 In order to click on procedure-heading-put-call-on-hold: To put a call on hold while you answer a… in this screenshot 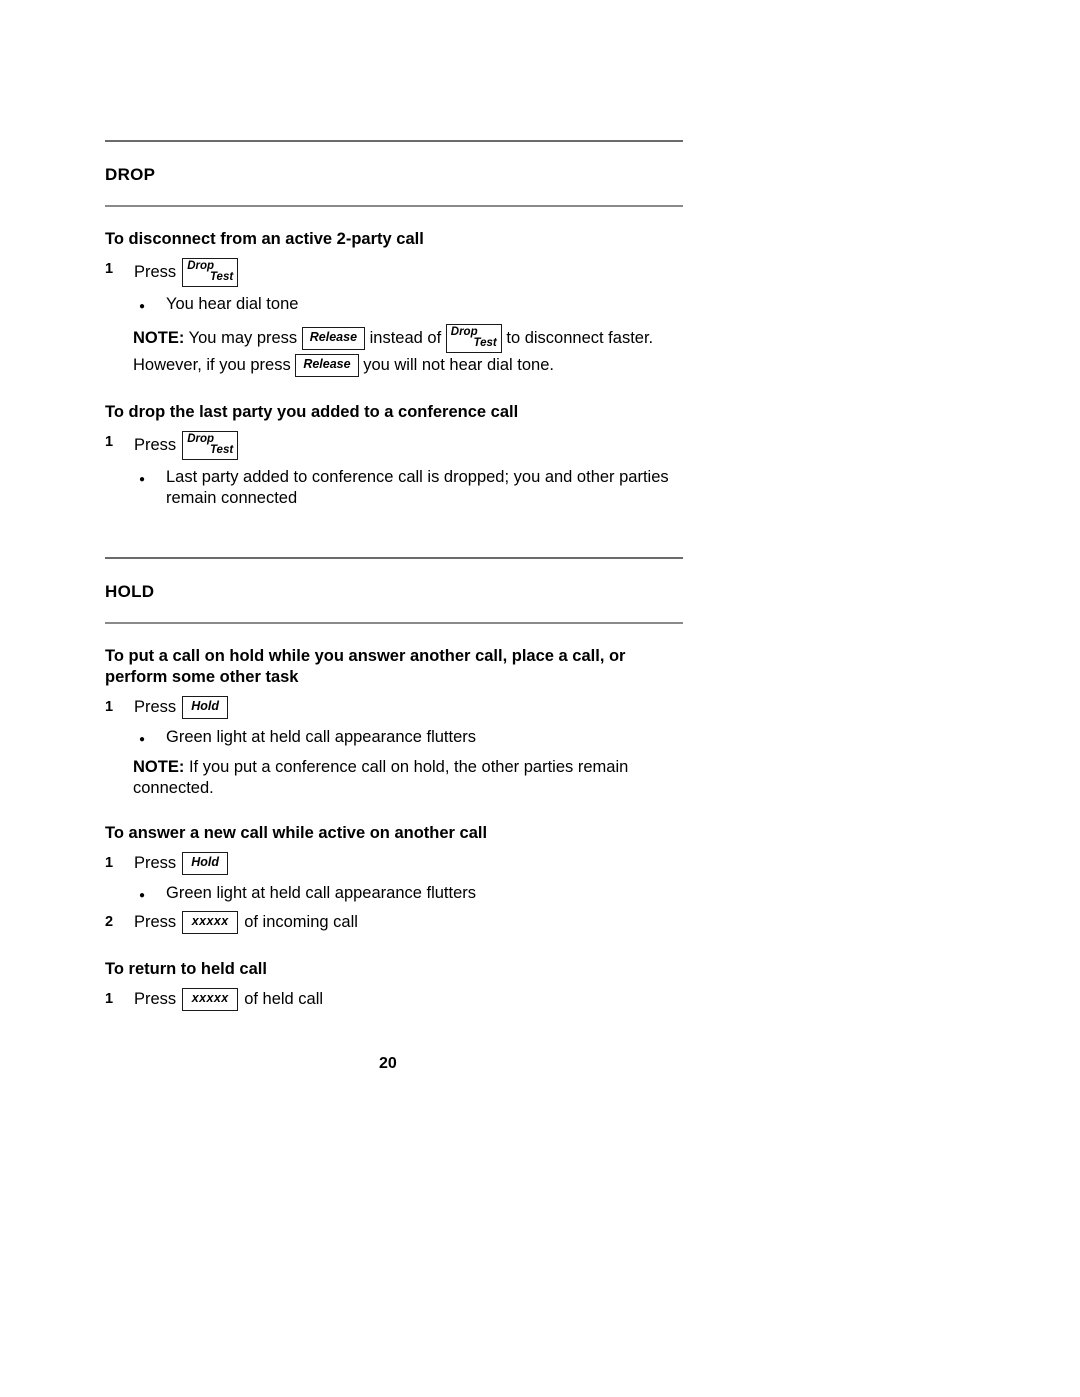, I will do `click(365, 666)`.